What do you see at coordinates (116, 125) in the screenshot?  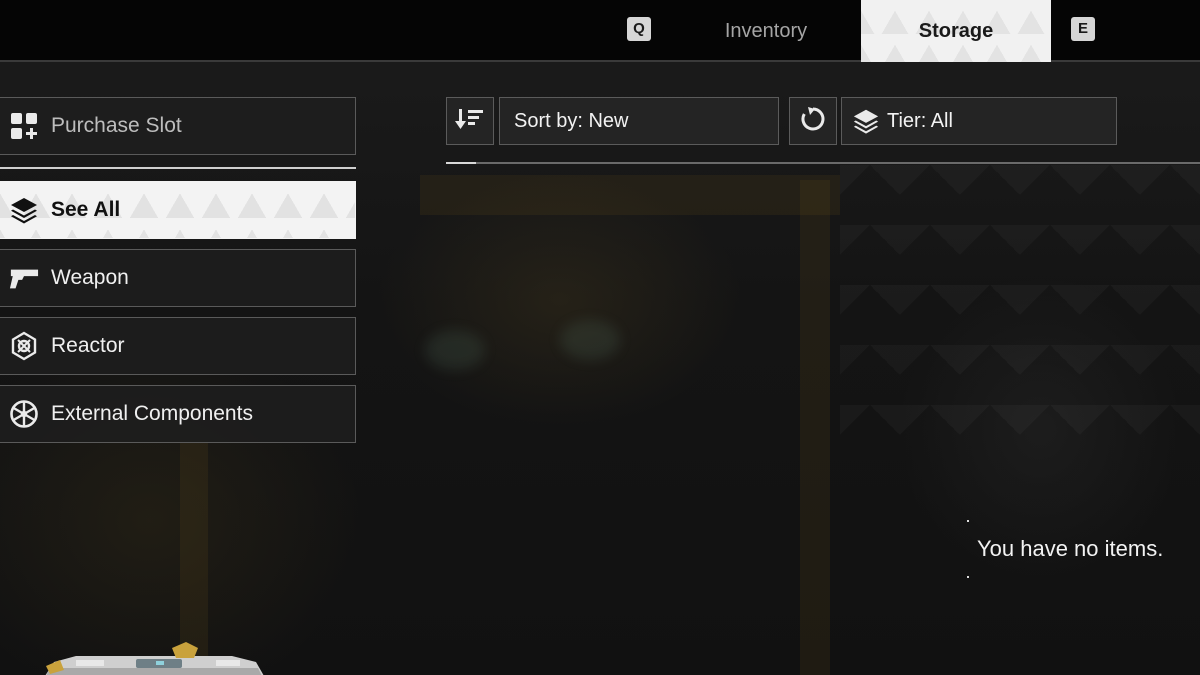 I see `purchase-slot-label: Purchase Slot` at bounding box center [116, 125].